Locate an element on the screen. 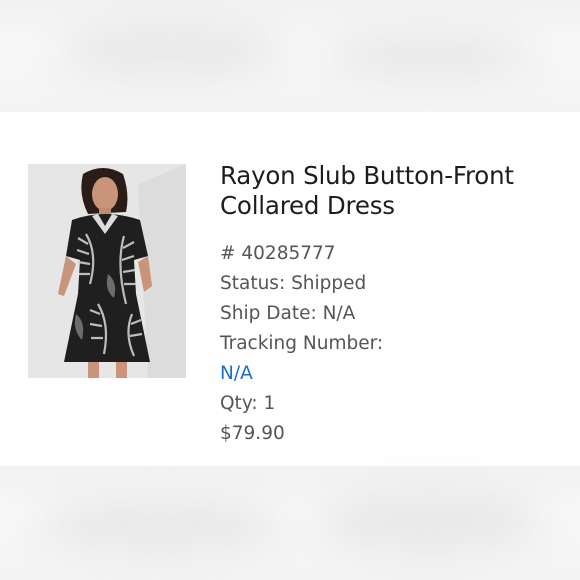  tracking-number-link: N/A is located at coordinates (395, 374).